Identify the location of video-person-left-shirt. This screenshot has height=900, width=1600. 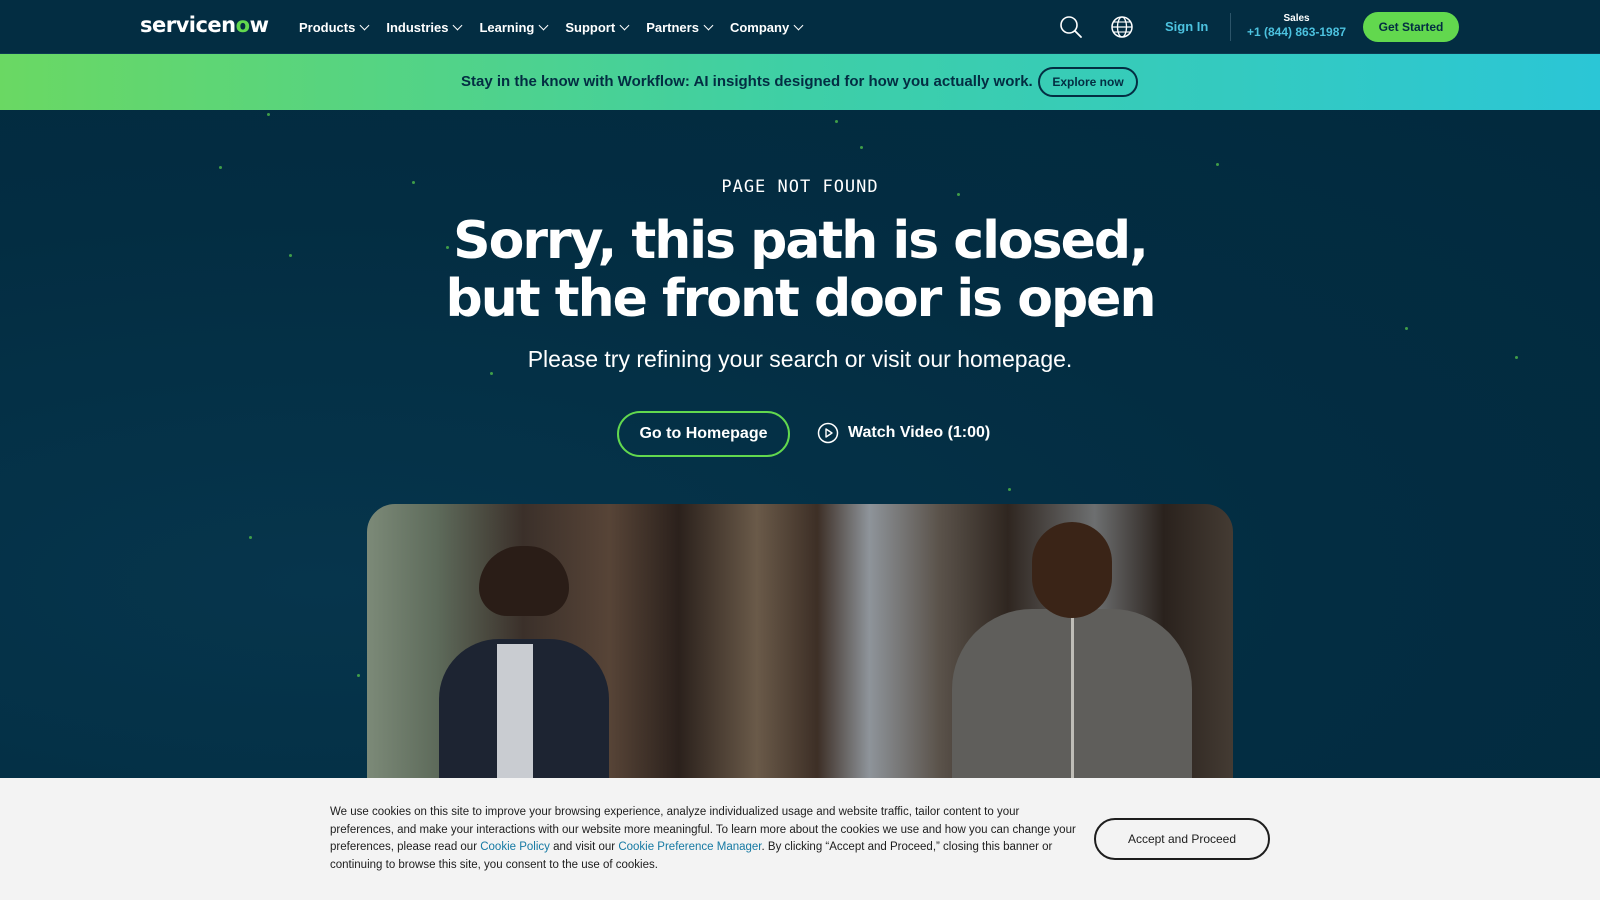
(515, 714).